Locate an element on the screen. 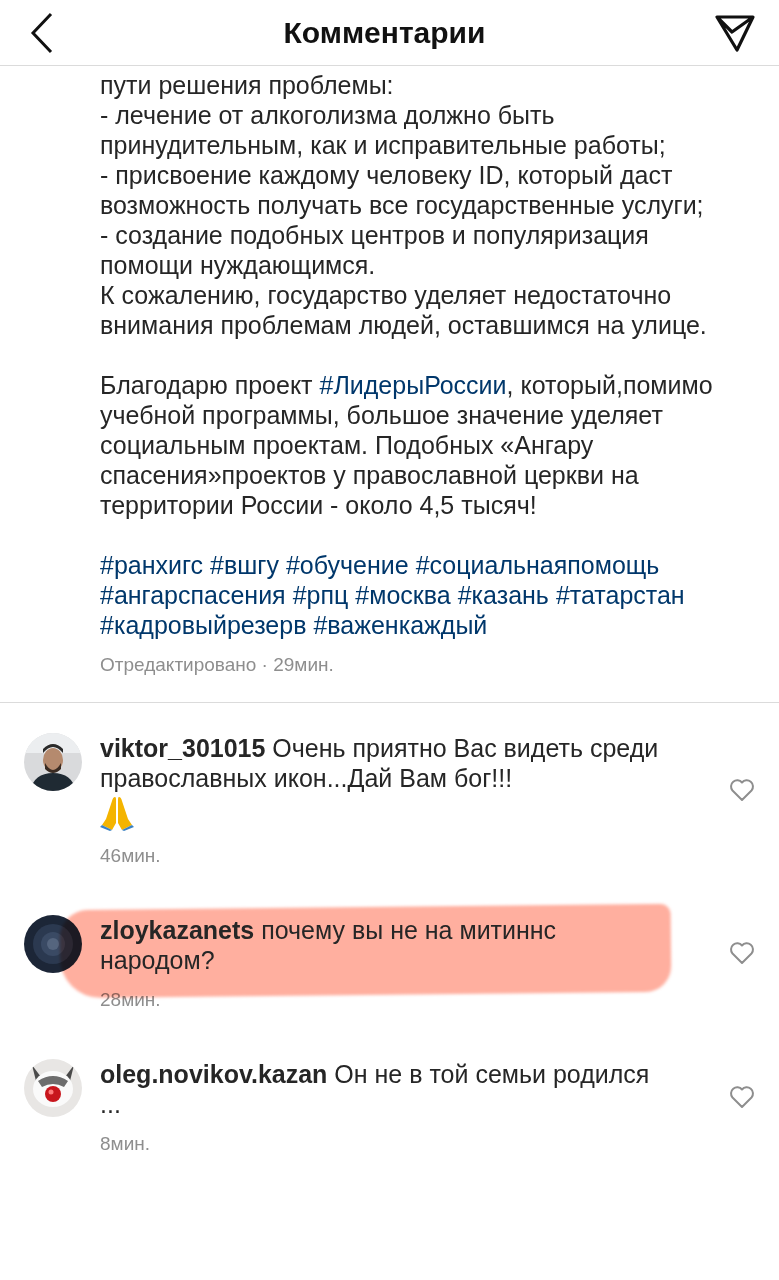 The image size is (779, 1280). send-button is located at coordinates (735, 32).